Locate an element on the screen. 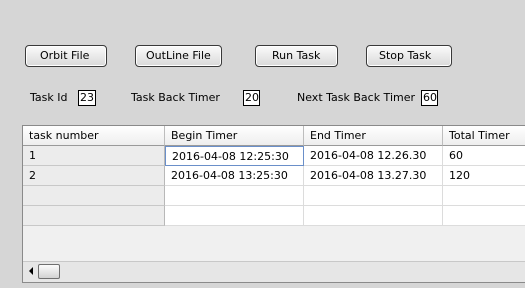 The image size is (525, 288). column-header-begin-timer: Begin Timer is located at coordinates (234, 136).